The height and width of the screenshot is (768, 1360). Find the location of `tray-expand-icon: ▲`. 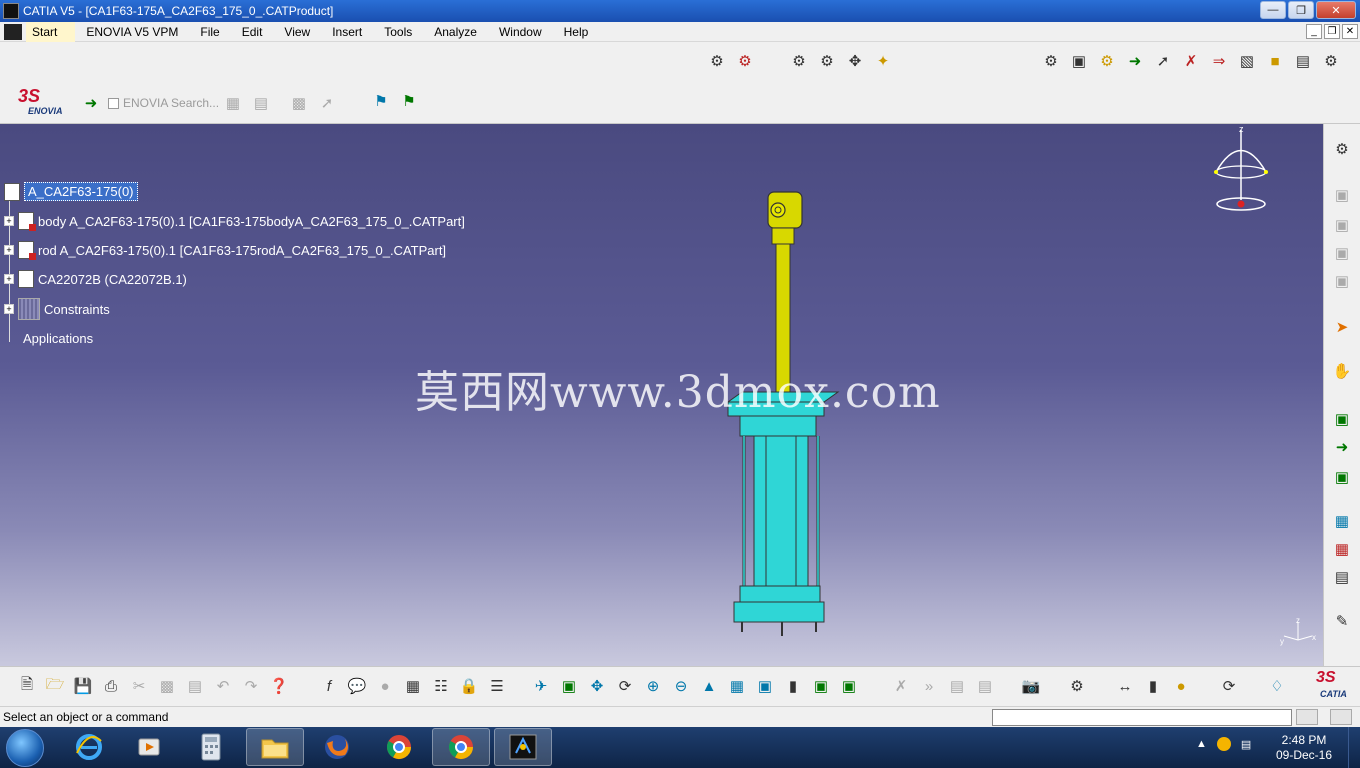

tray-expand-icon: ▲ is located at coordinates (1201, 744).